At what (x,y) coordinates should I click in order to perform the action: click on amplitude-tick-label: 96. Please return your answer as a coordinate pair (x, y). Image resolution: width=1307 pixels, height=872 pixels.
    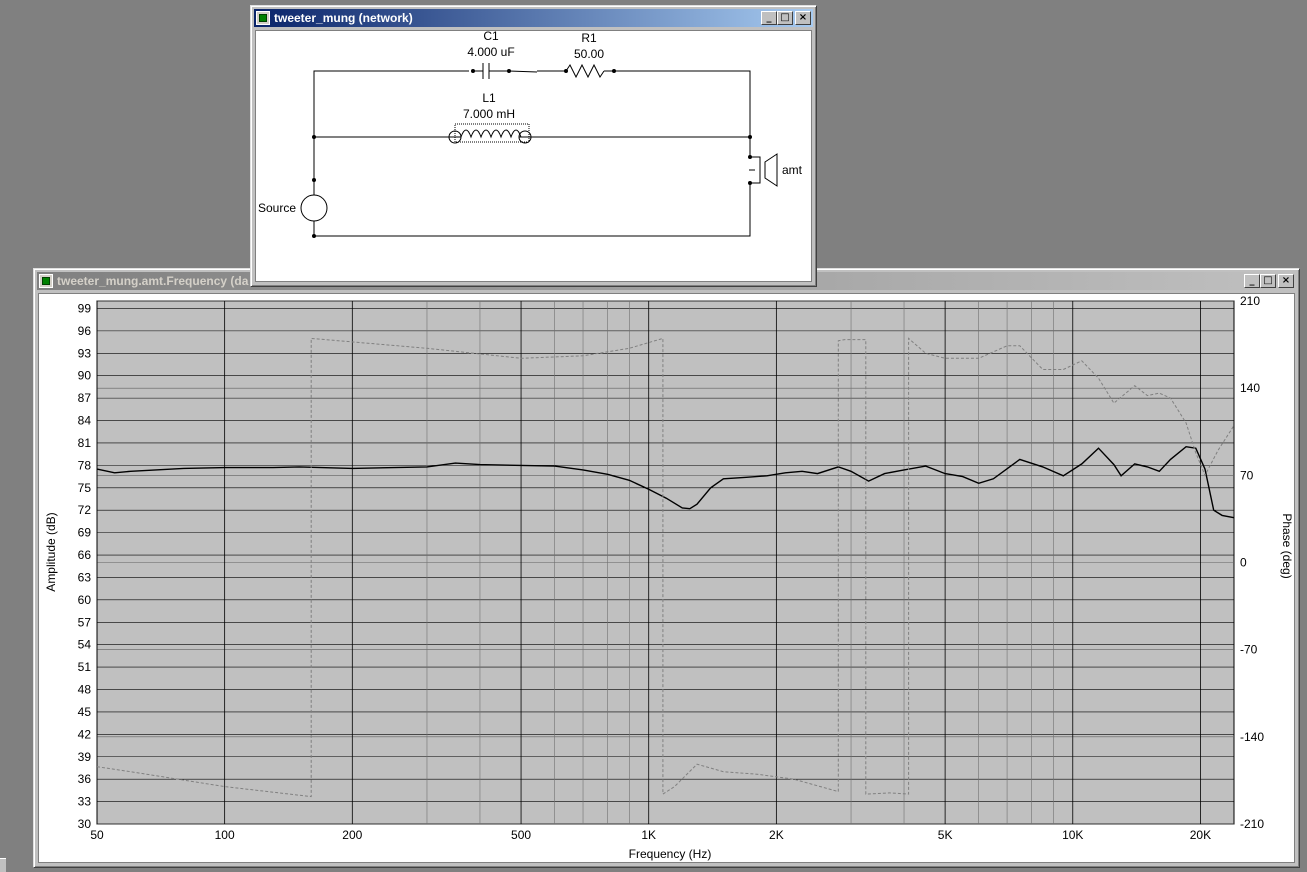
    Looking at the image, I should click on (85, 331).